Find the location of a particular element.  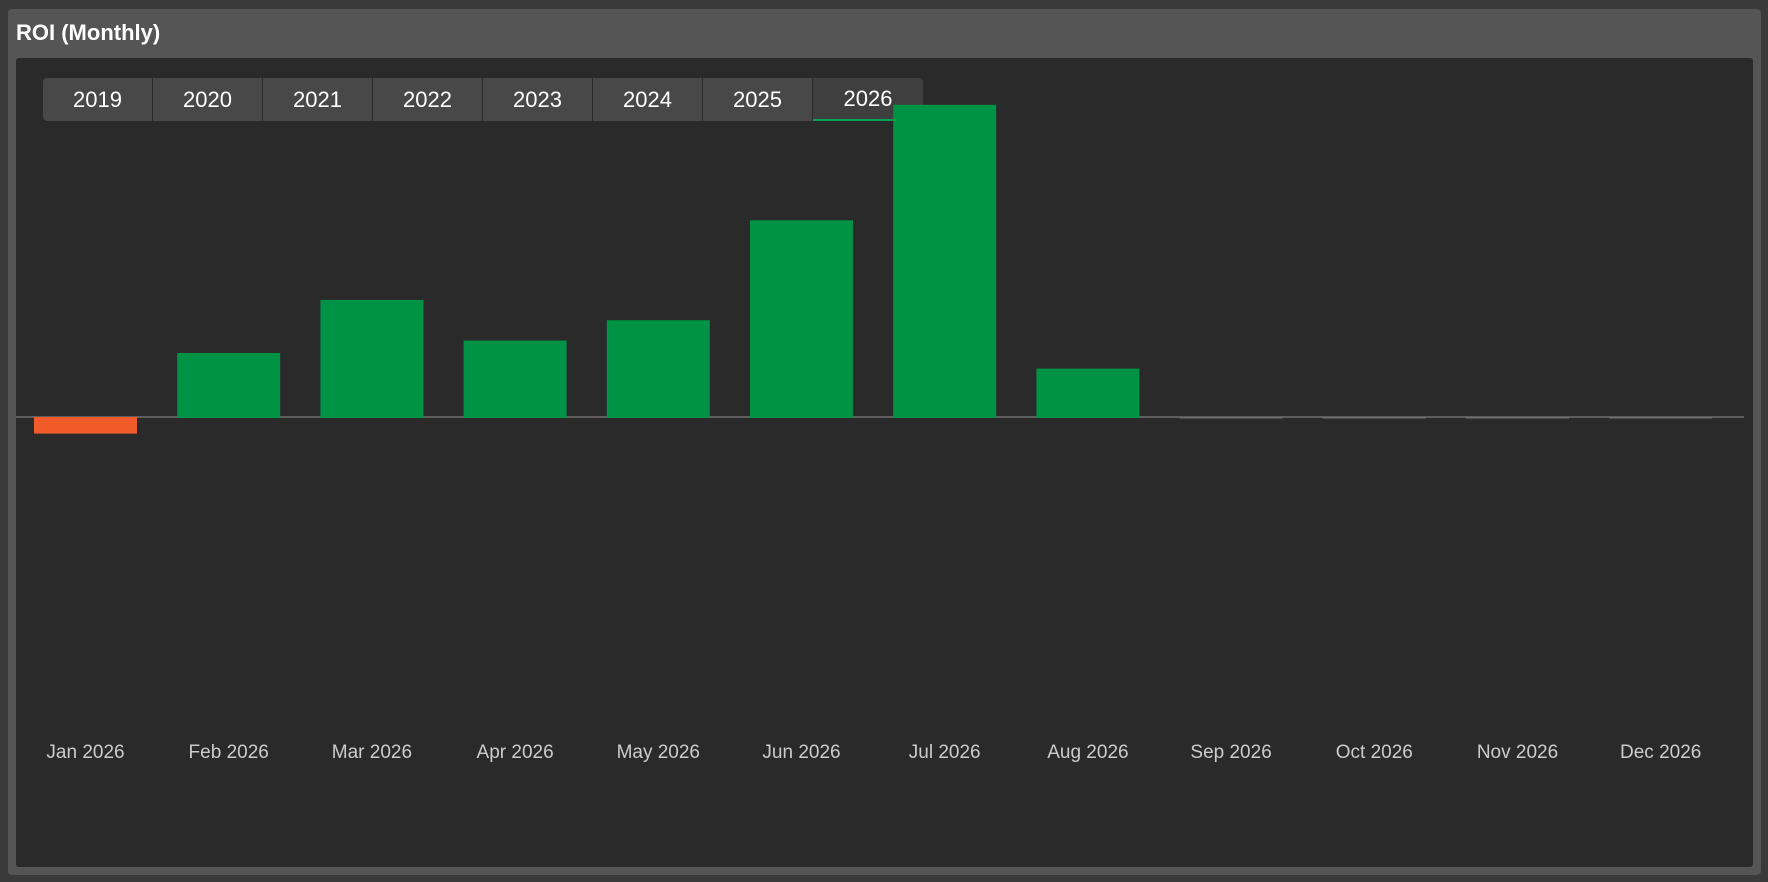

x-tick-label: Mar 2026 is located at coordinates (372, 752).